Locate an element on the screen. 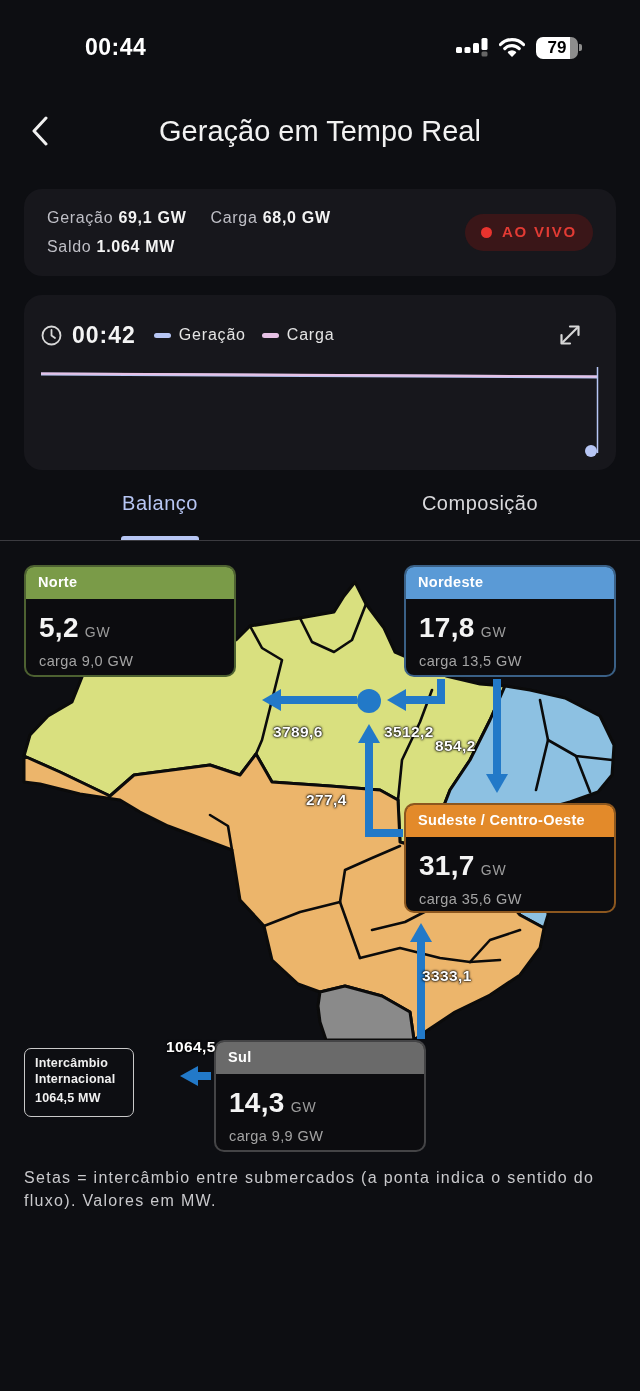 Image resolution: width=640 pixels, height=1391 pixels. screen-title: Geração em Tempo Real is located at coordinates (320, 131).